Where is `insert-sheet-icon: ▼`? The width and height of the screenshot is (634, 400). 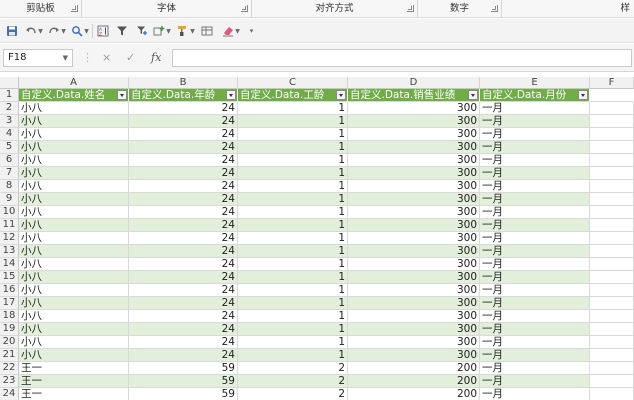
insert-sheet-icon: ▼ is located at coordinates (162, 31).